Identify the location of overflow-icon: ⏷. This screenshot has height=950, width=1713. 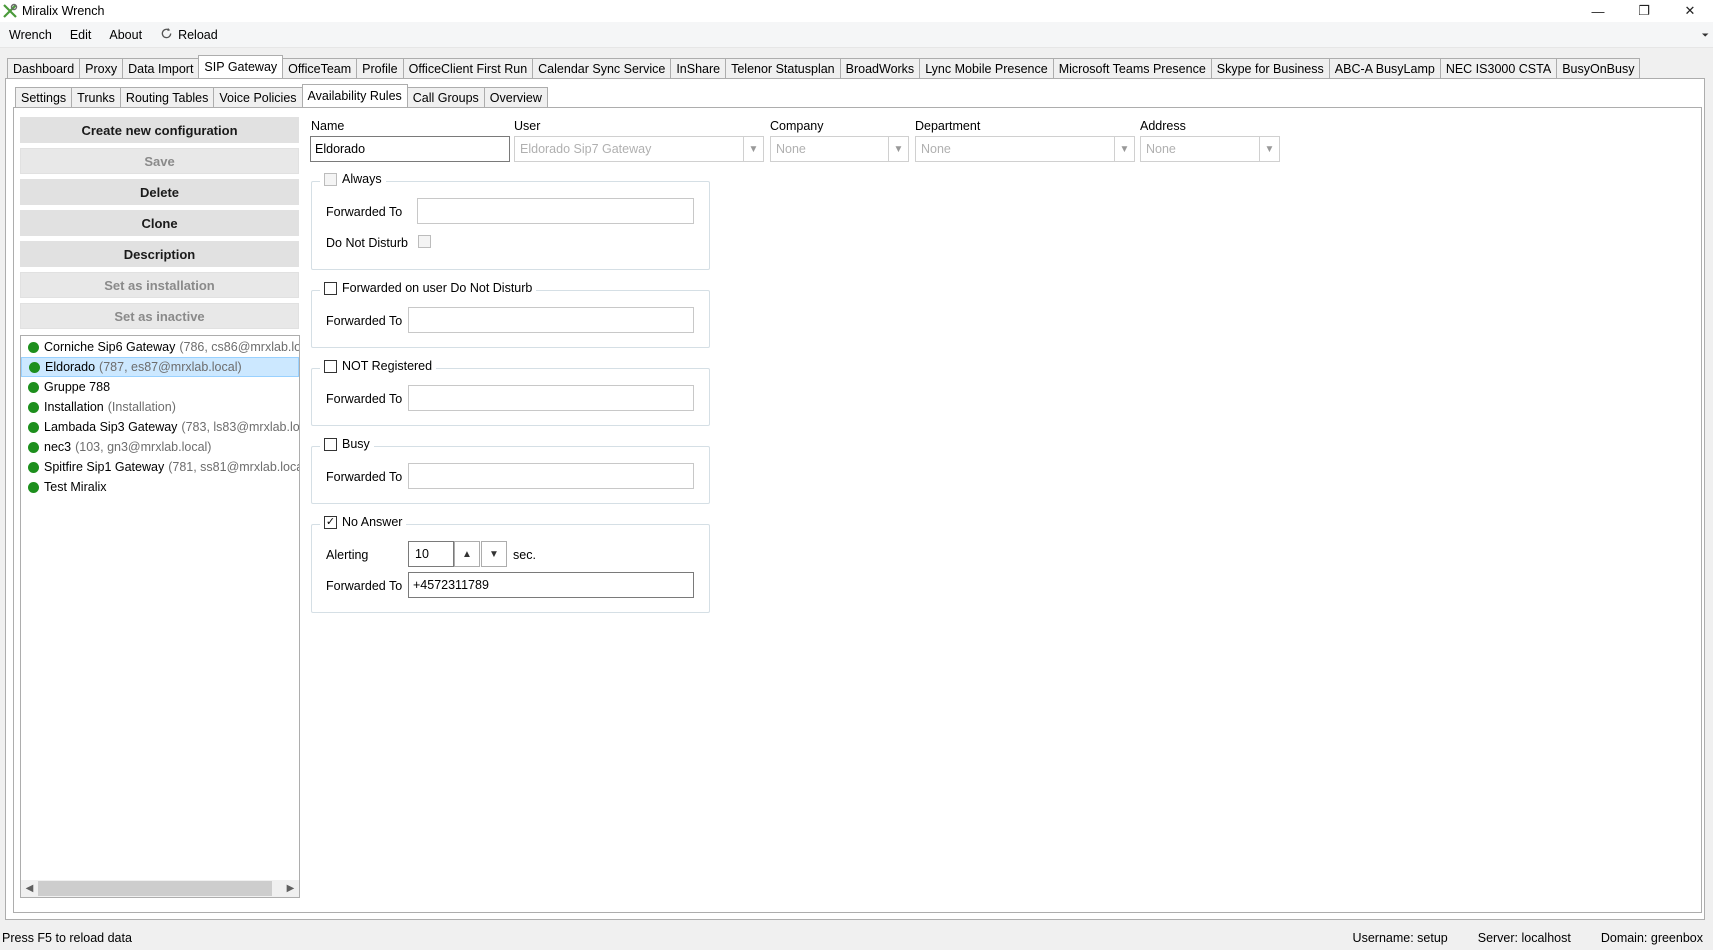
(1705, 35).